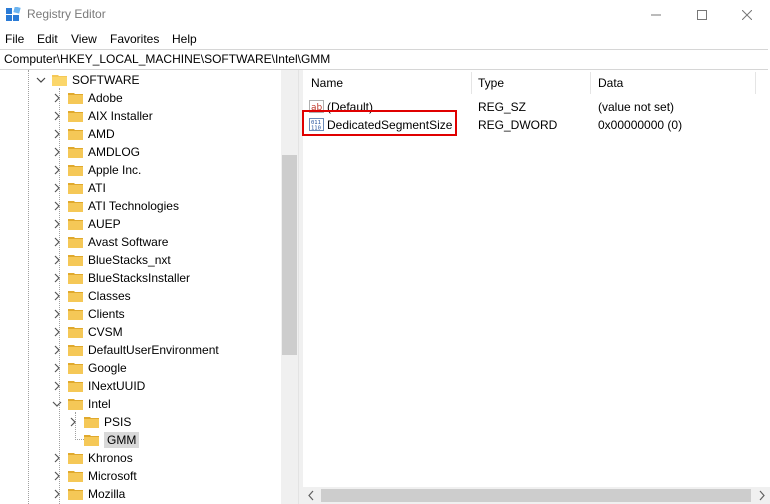 The image size is (770, 504). What do you see at coordinates (120, 116) in the screenshot?
I see `tree-item-label: AIX Installer` at bounding box center [120, 116].